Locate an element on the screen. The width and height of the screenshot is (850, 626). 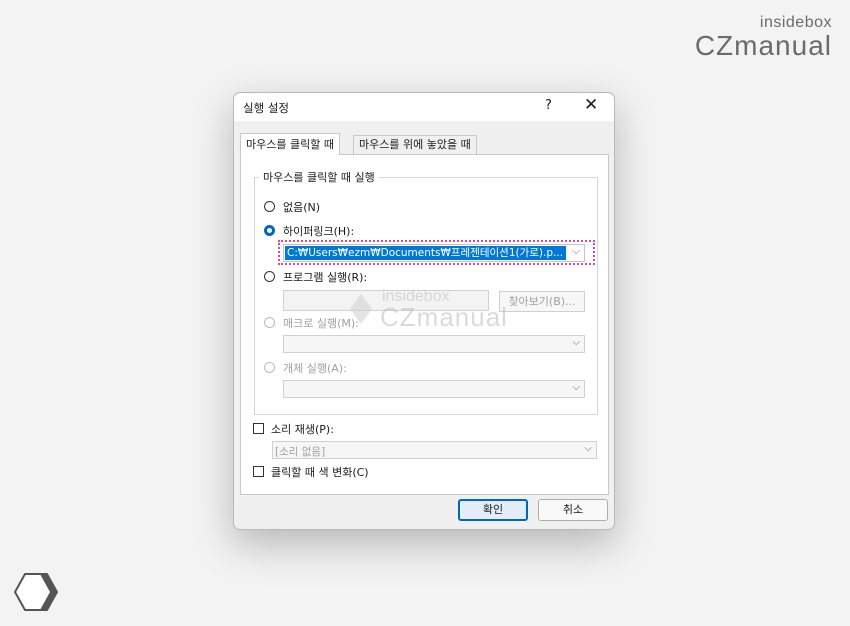
tab-mouse-over: 마우스를 위에 놓았을 때 is located at coordinates (415, 144).